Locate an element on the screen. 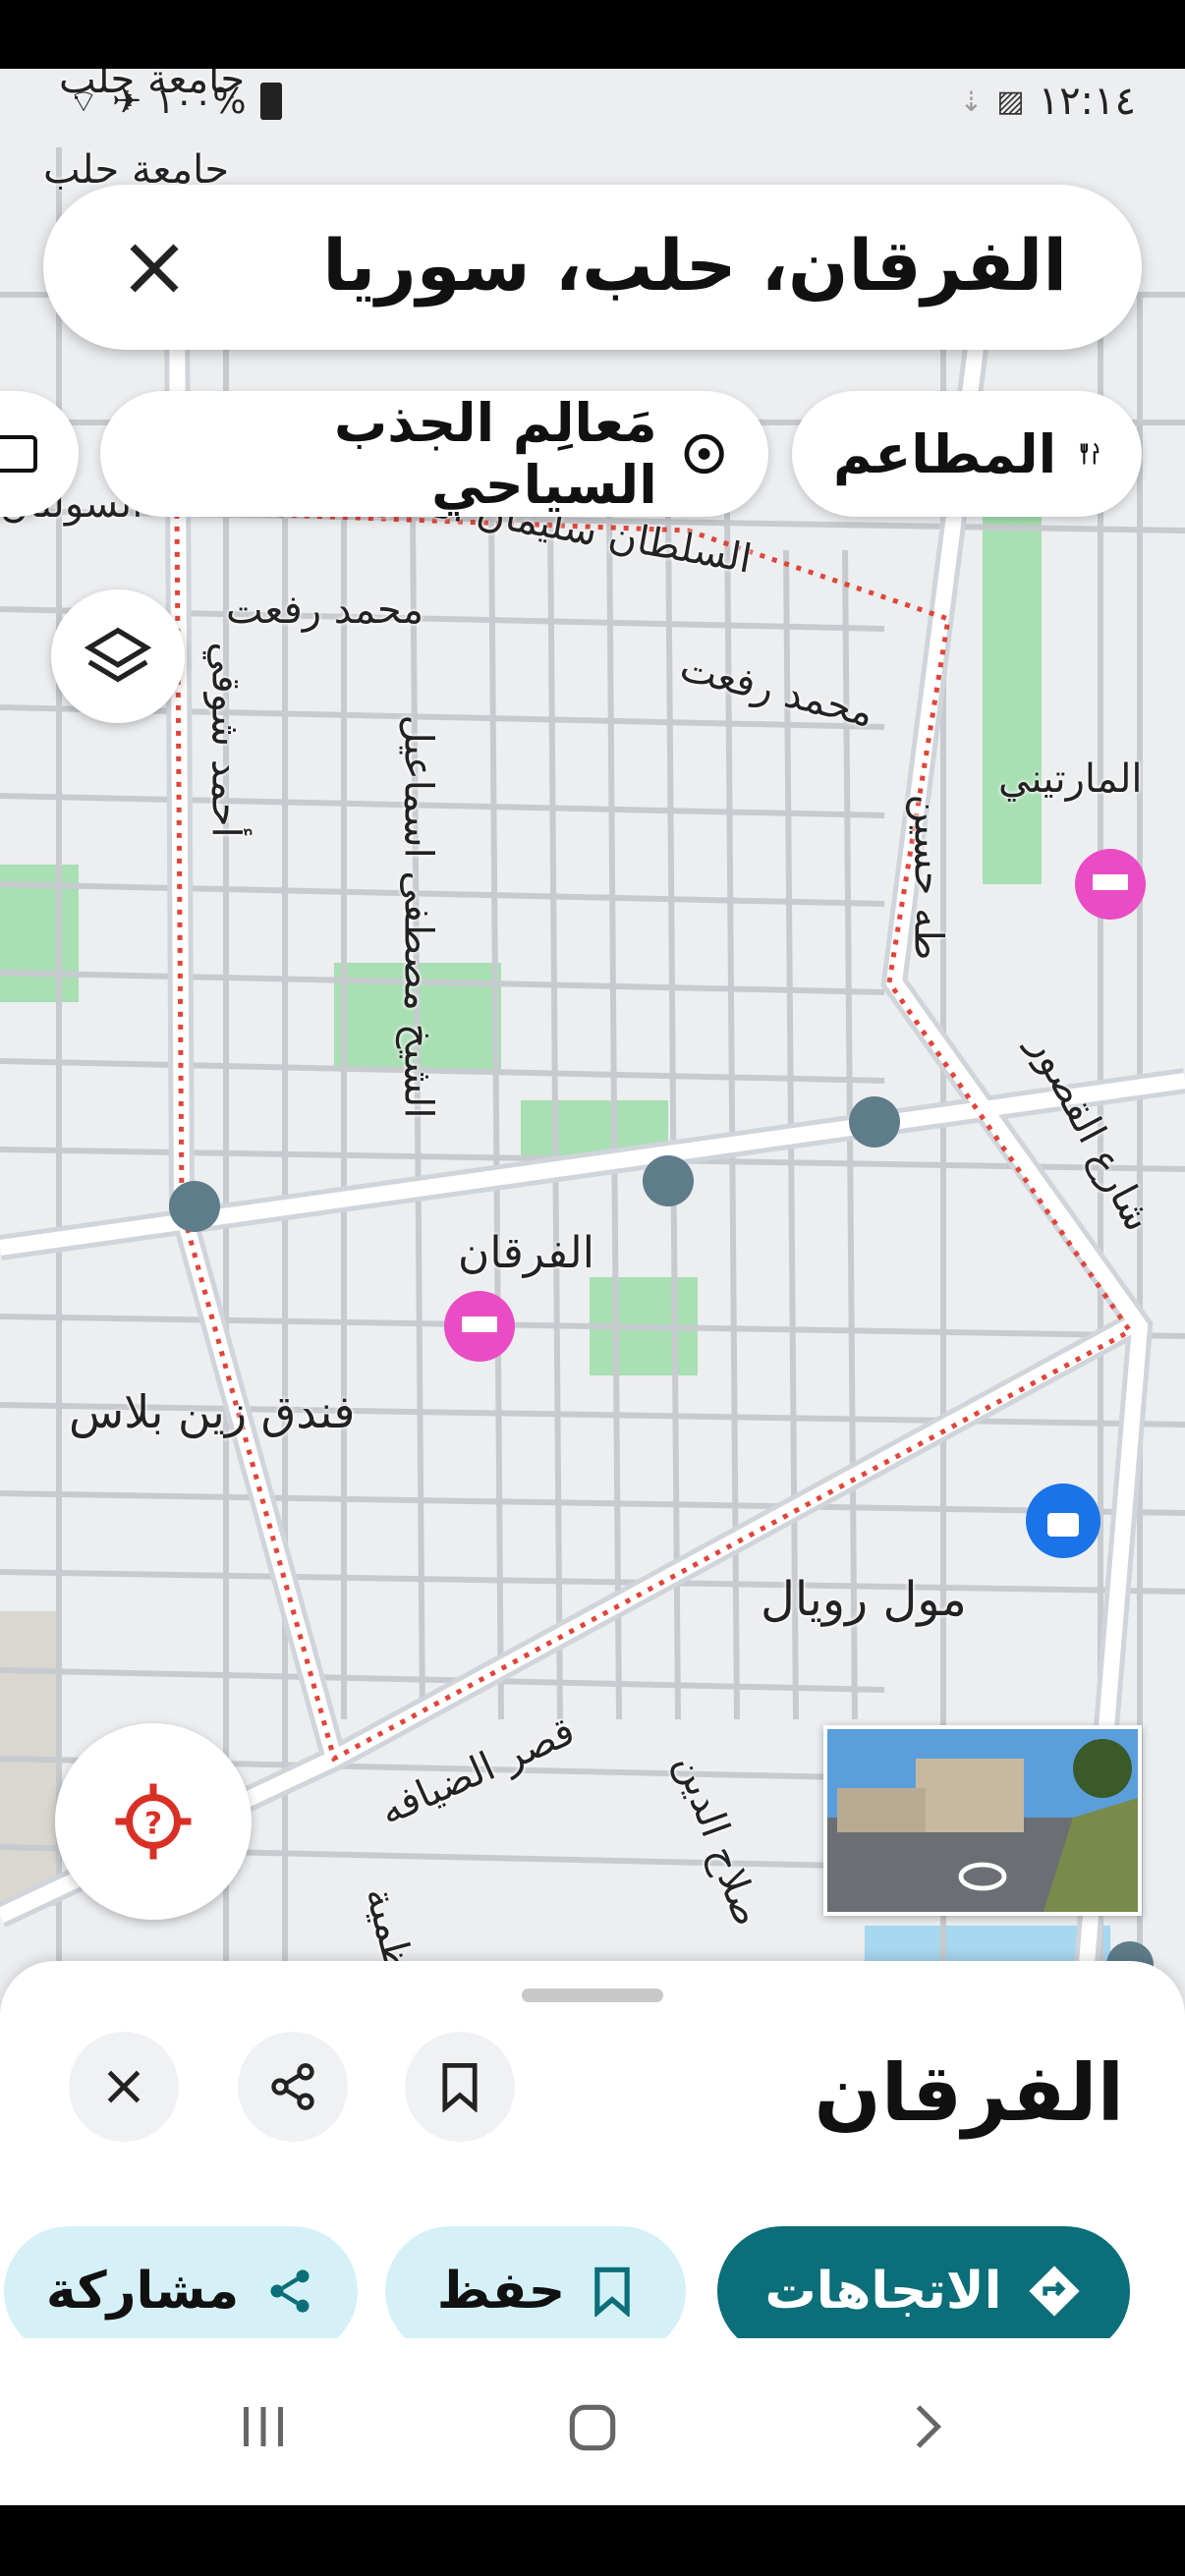  mall-label: مول رويال is located at coordinates (864, 1599).